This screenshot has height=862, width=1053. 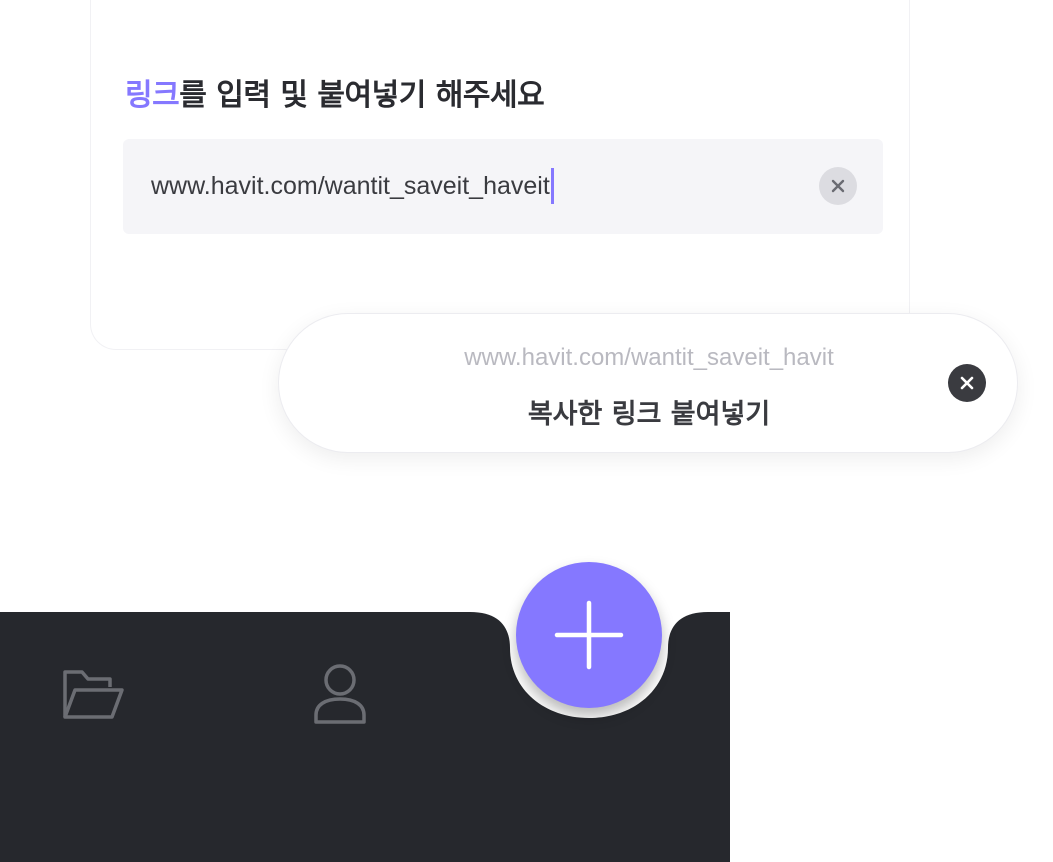 I want to click on card-title: 링크를 입력 및 붙여넣기 해주세요, so click(x=335, y=92).